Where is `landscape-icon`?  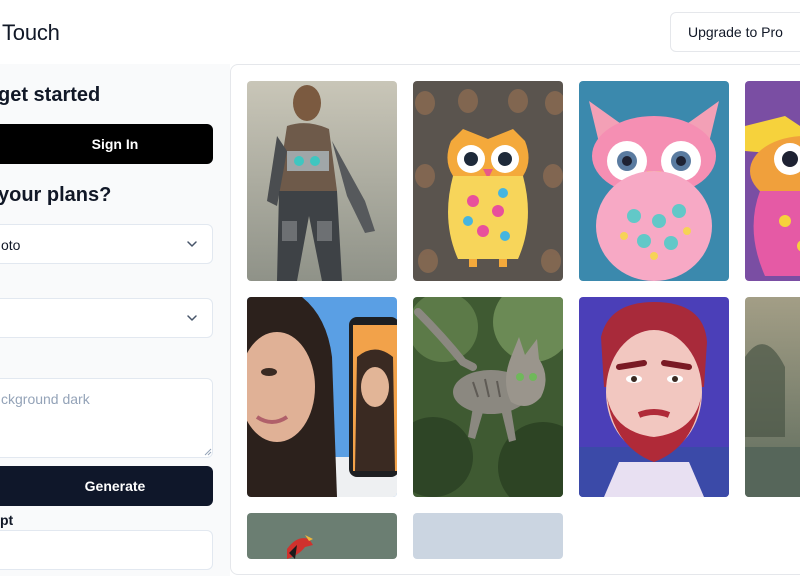
landscape-icon is located at coordinates (772, 397).